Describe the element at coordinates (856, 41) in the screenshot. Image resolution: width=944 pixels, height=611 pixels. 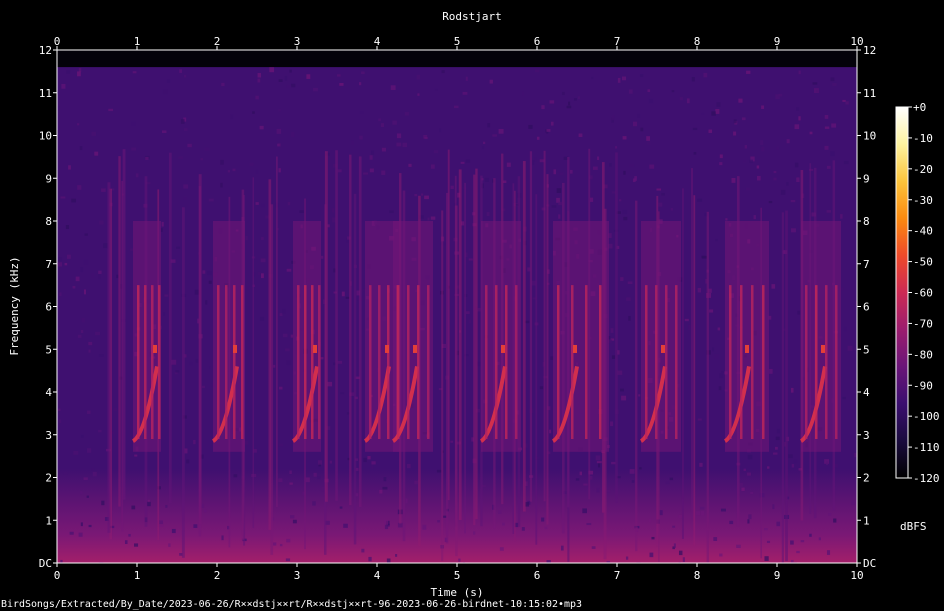
I see `x-top-tick-label: 10` at that location.